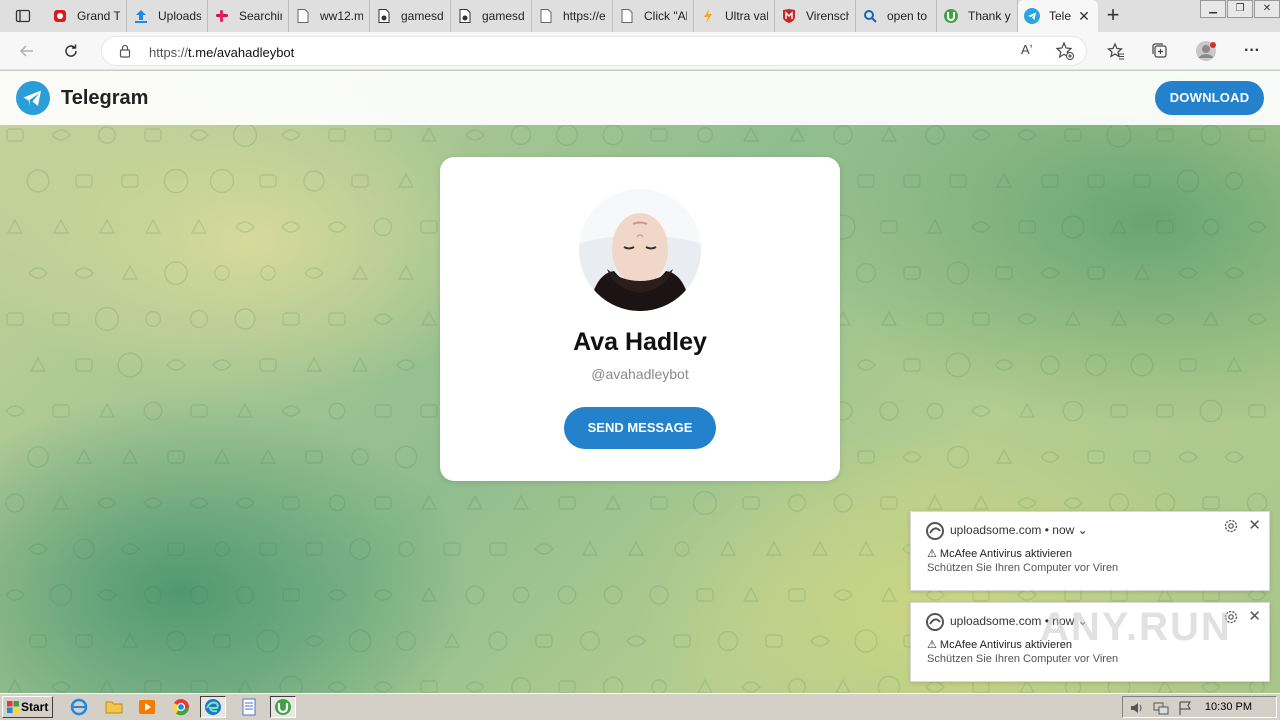  I want to click on start-button: Start, so click(27, 707).